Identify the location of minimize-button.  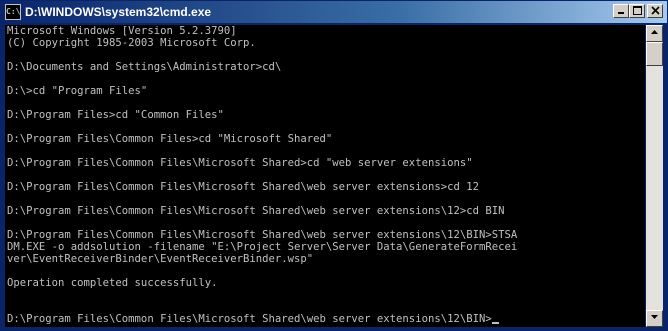
(621, 11).